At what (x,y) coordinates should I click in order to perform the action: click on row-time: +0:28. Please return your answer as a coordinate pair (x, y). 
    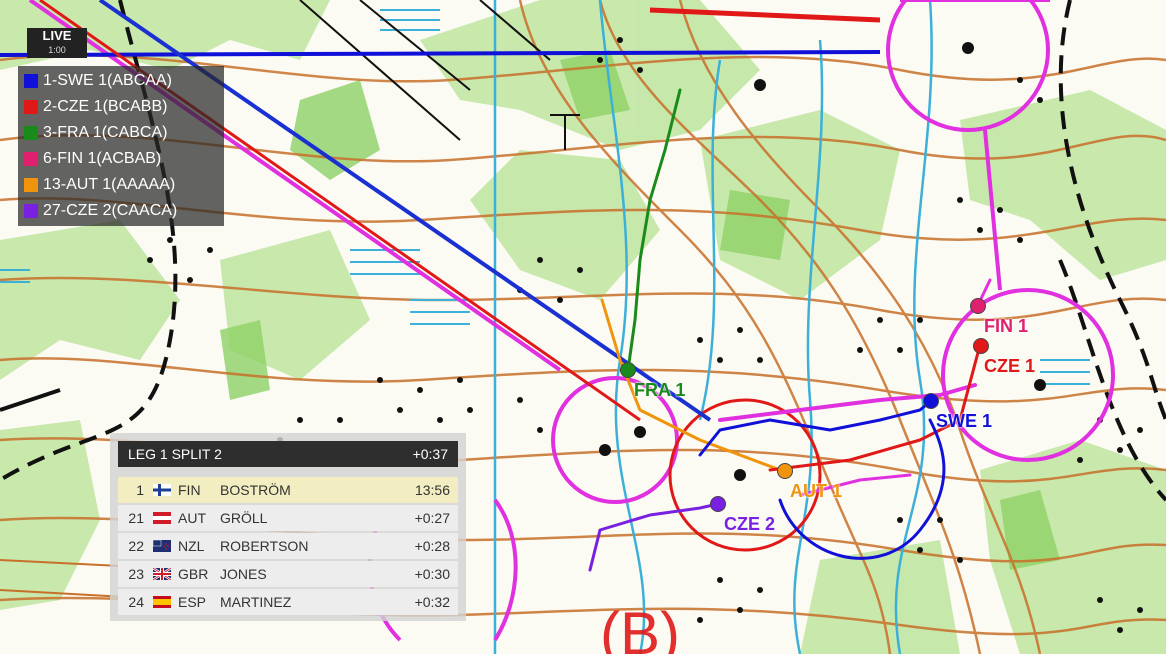
    Looking at the image, I should click on (432, 546).